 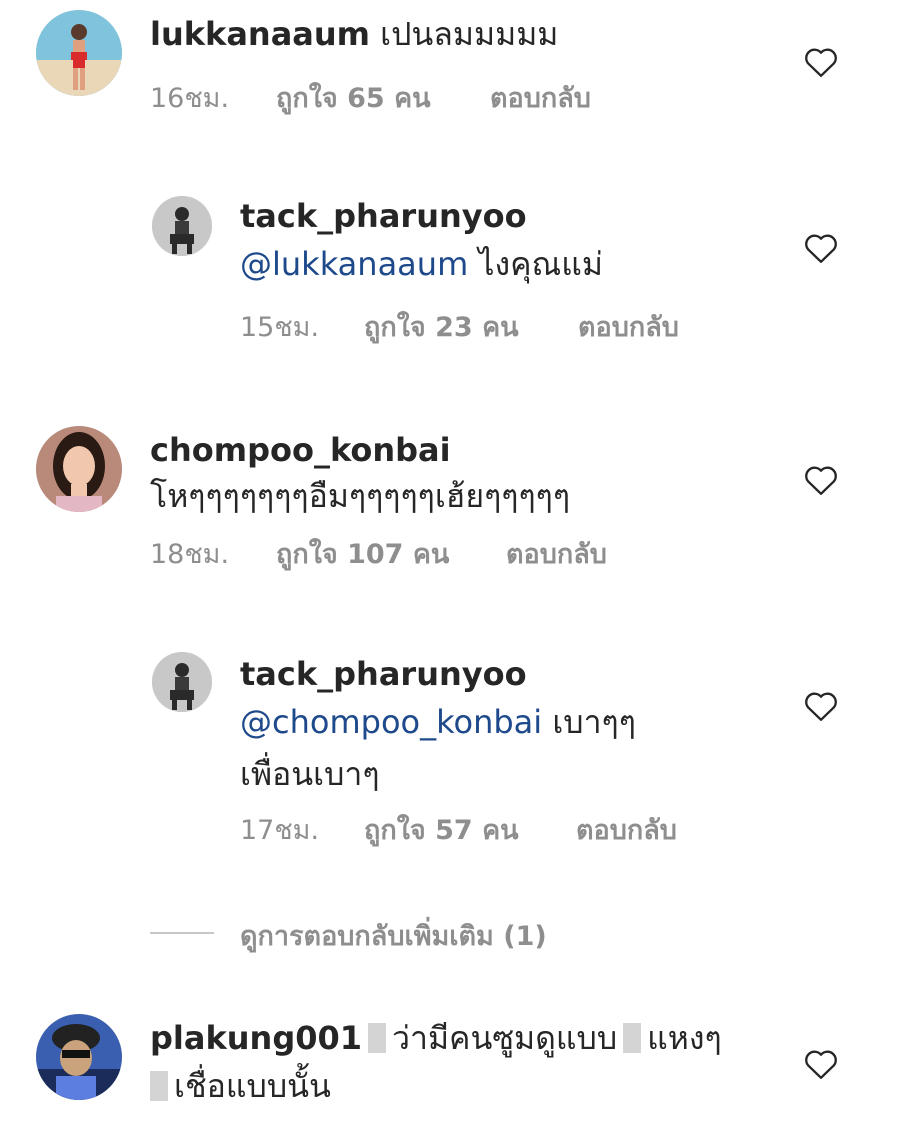 What do you see at coordinates (252, 1086) in the screenshot?
I see `comment-text-line2: เชื่อแบบนั้น` at bounding box center [252, 1086].